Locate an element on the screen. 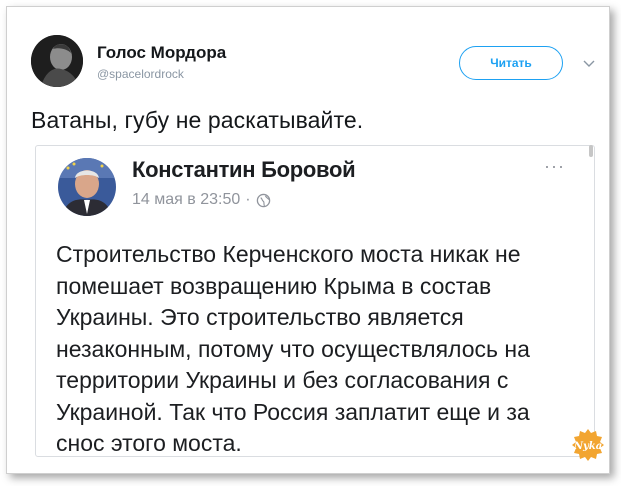  quote-author-avatar is located at coordinates (87, 187).